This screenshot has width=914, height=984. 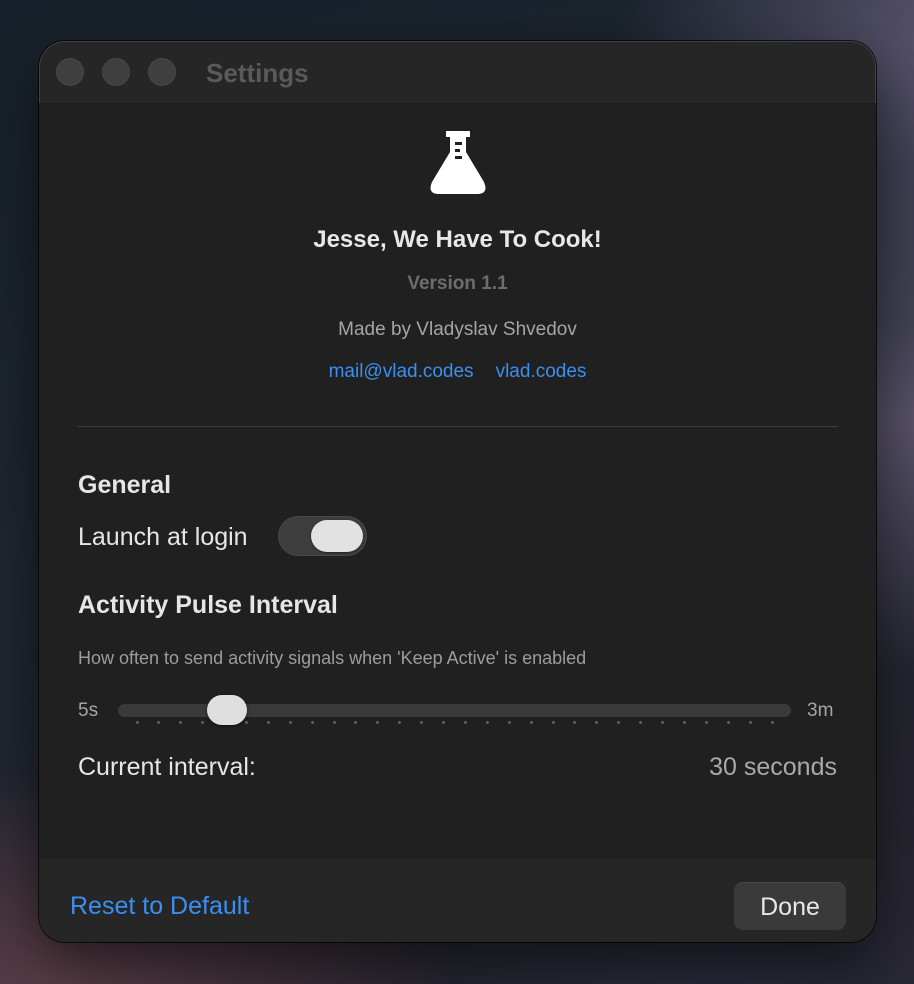 What do you see at coordinates (337, 536) in the screenshot?
I see `toggle-knob` at bounding box center [337, 536].